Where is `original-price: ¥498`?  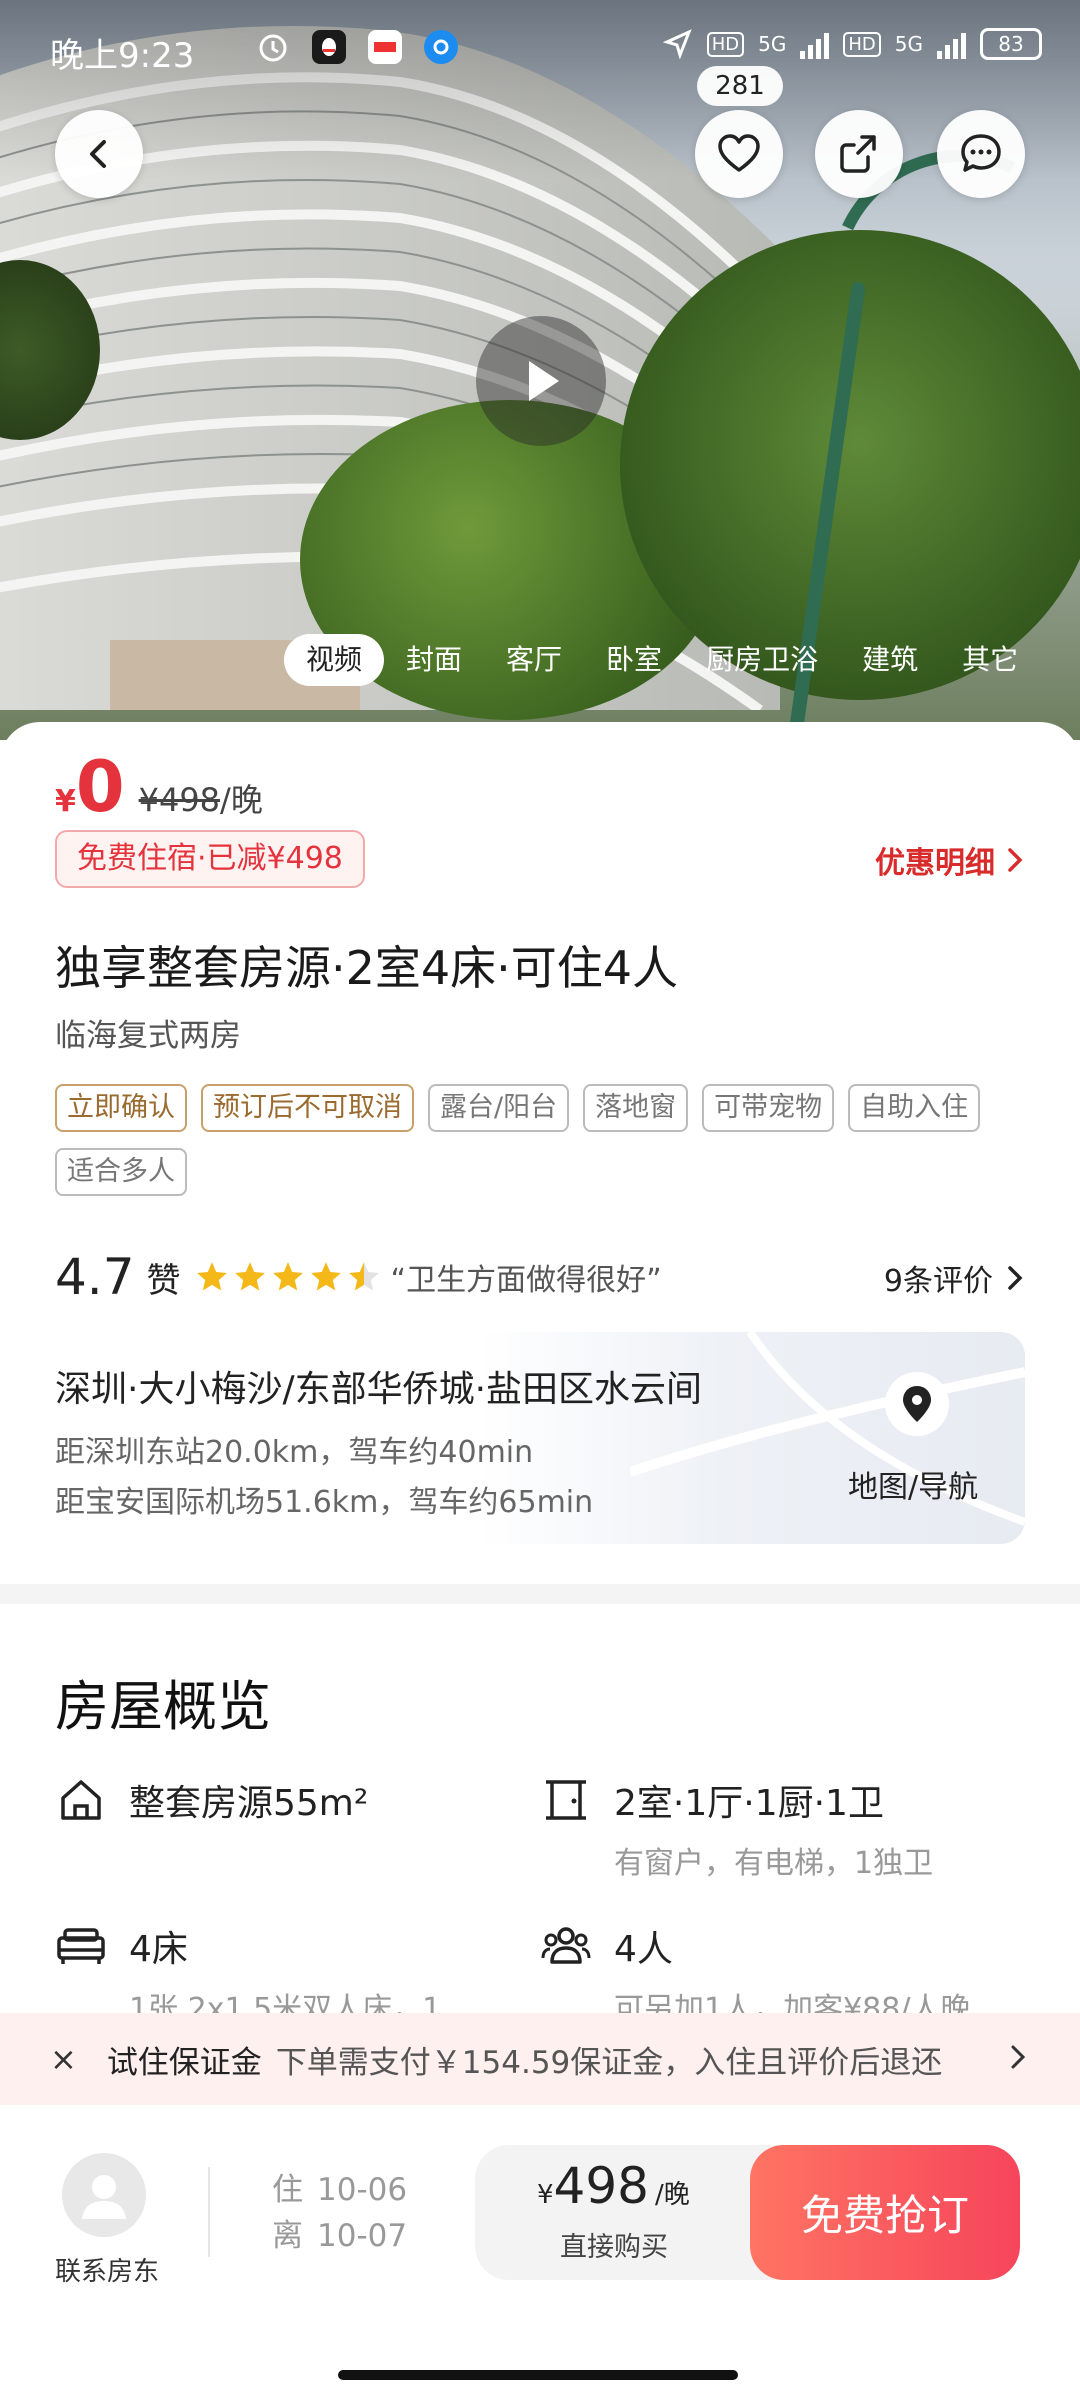
original-price: ¥498 is located at coordinates (179, 800).